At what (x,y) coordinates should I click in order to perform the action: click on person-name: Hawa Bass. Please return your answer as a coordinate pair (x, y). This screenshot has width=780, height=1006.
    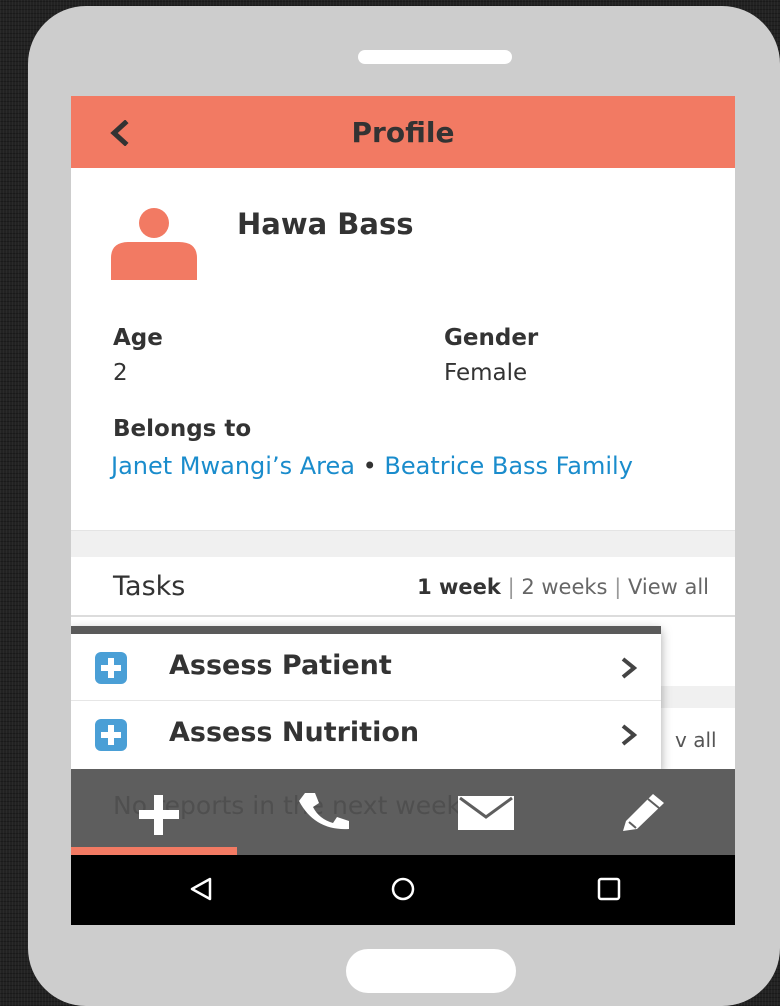
    Looking at the image, I should click on (325, 224).